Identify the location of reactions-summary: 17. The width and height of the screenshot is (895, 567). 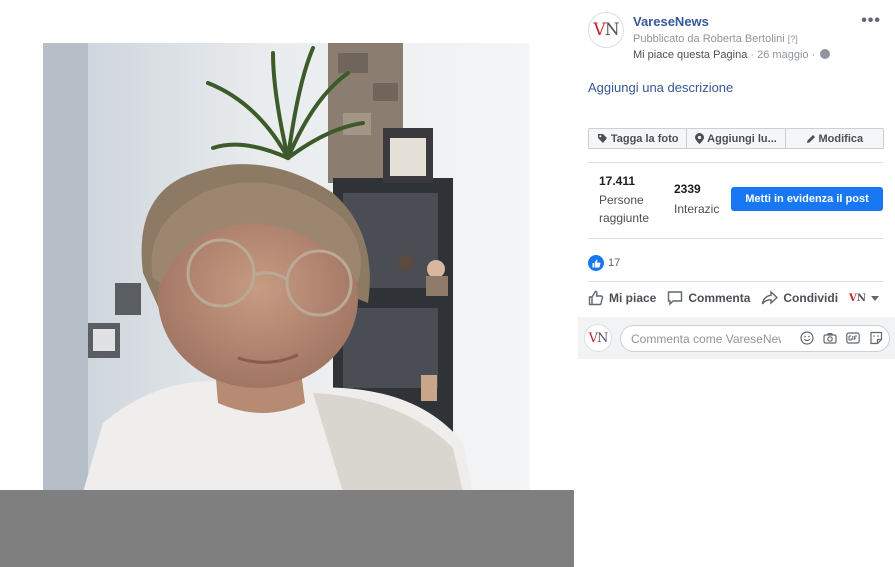
(604, 263).